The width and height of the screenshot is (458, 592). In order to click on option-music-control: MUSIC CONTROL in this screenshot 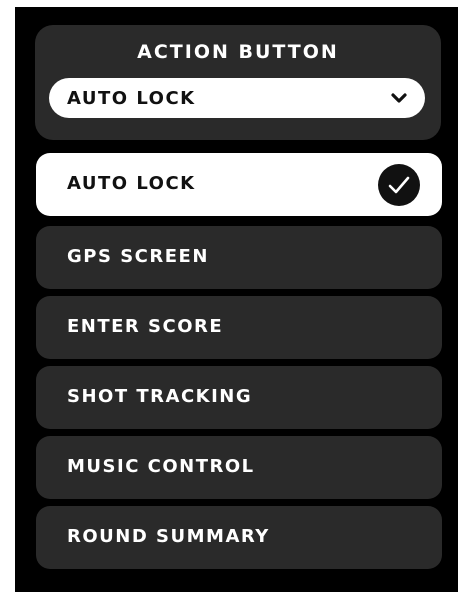, I will do `click(239, 467)`.